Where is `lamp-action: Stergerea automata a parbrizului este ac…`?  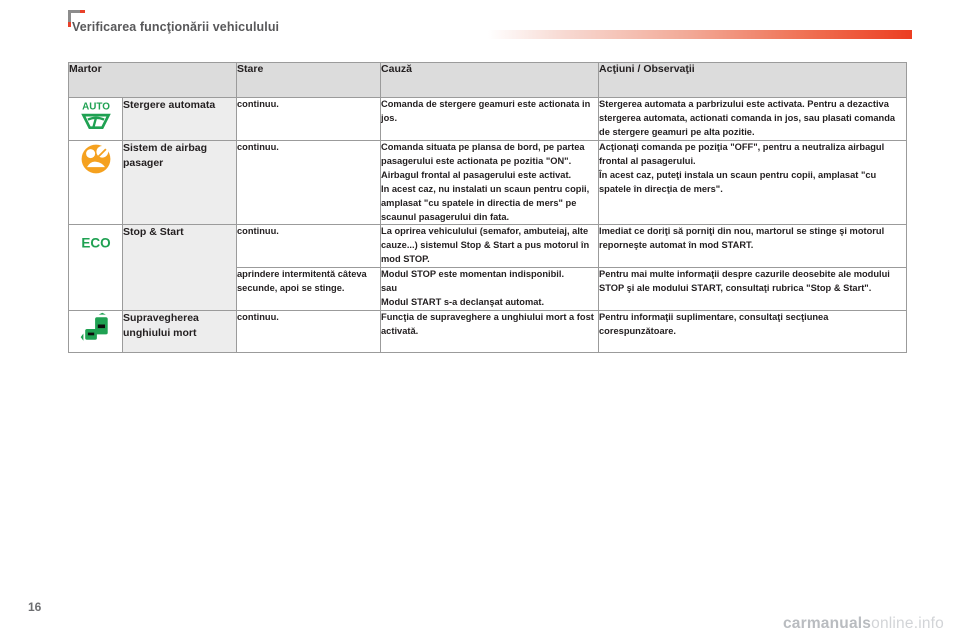
lamp-action: Stergerea automata a parbrizului este ac… is located at coordinates (753, 119).